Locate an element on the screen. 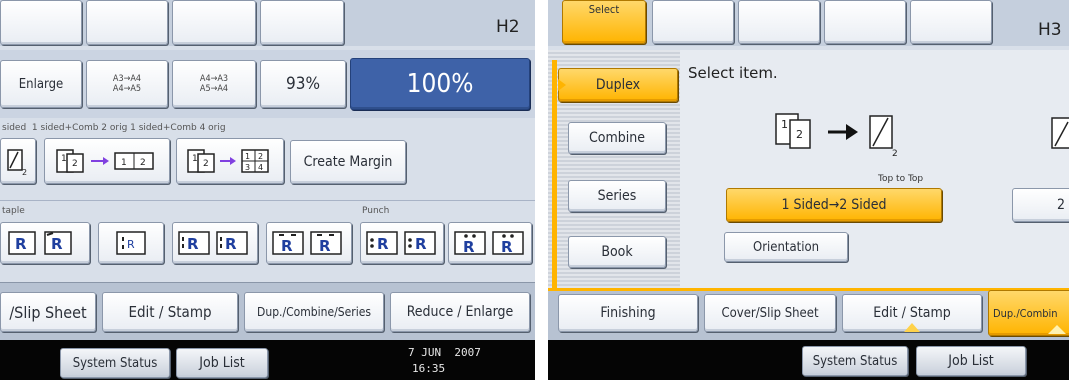 The height and width of the screenshot is (380, 1069). combine-menu-item: Combine is located at coordinates (617, 138).